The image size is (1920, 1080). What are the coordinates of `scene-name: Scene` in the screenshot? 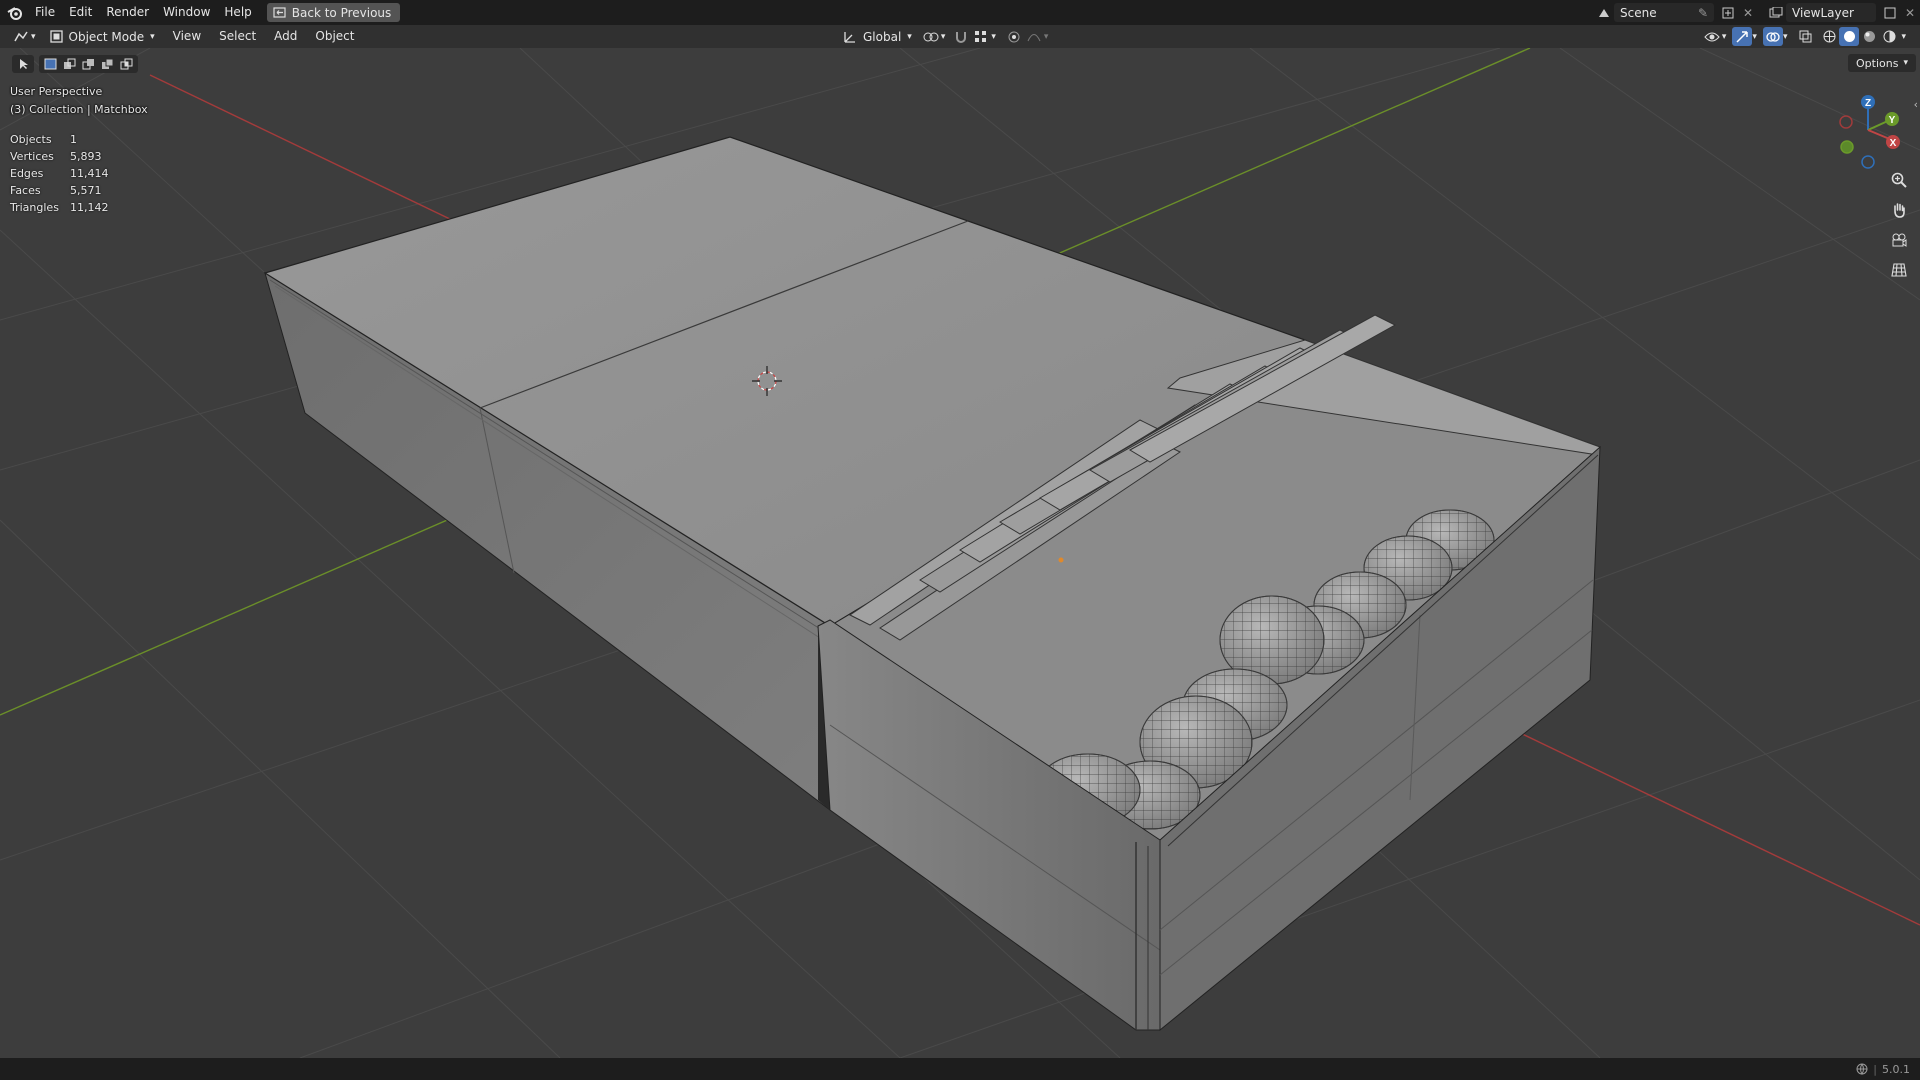 It's located at (1638, 12).